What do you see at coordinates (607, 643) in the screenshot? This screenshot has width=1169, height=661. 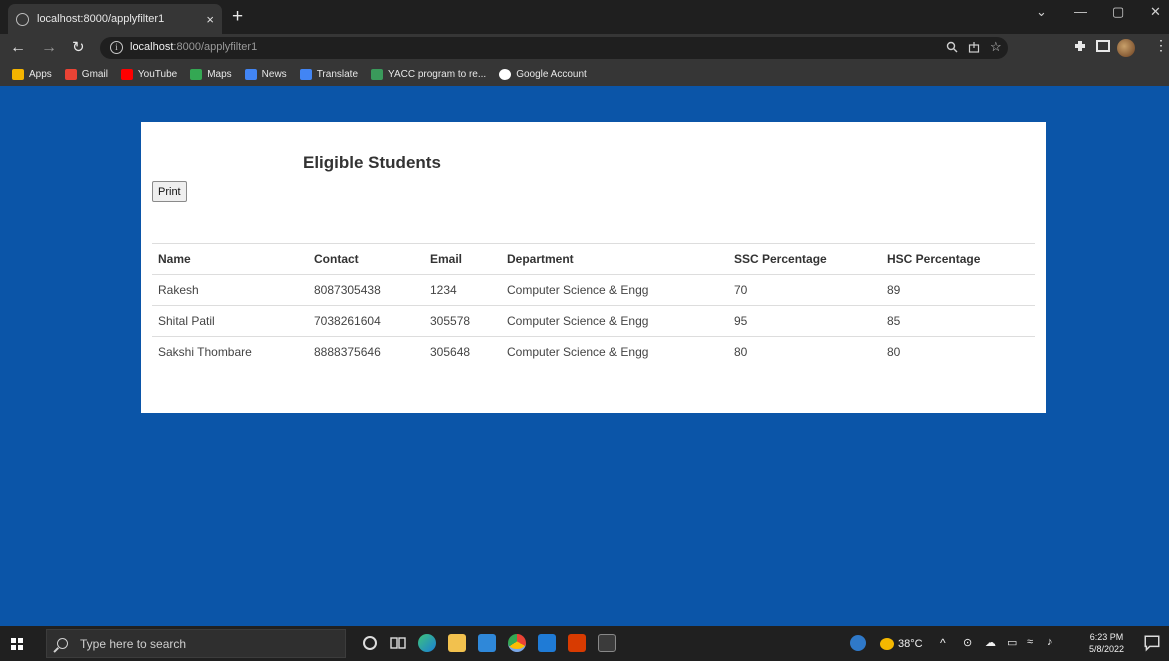 I see `terminal-icon` at bounding box center [607, 643].